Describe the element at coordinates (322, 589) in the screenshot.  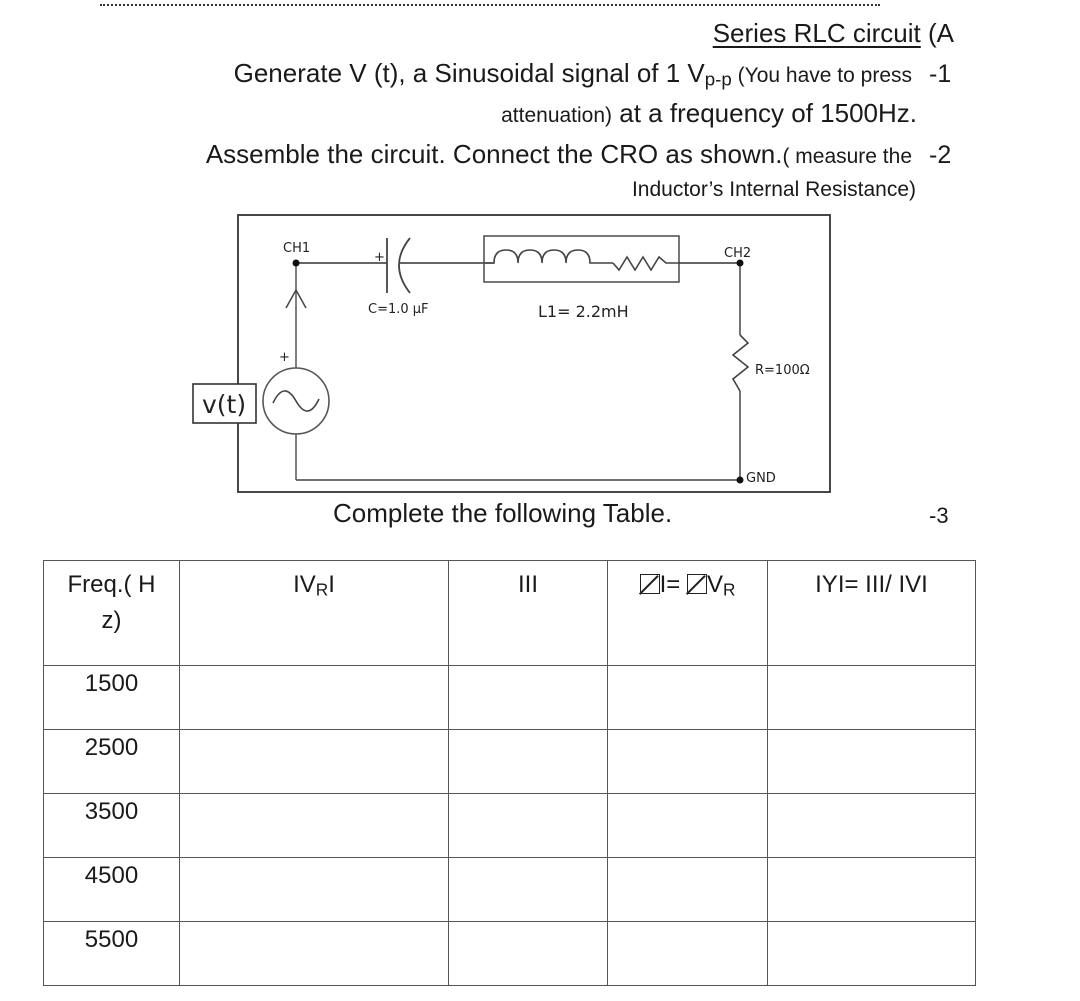
I see `header-vr-subscript: R` at that location.